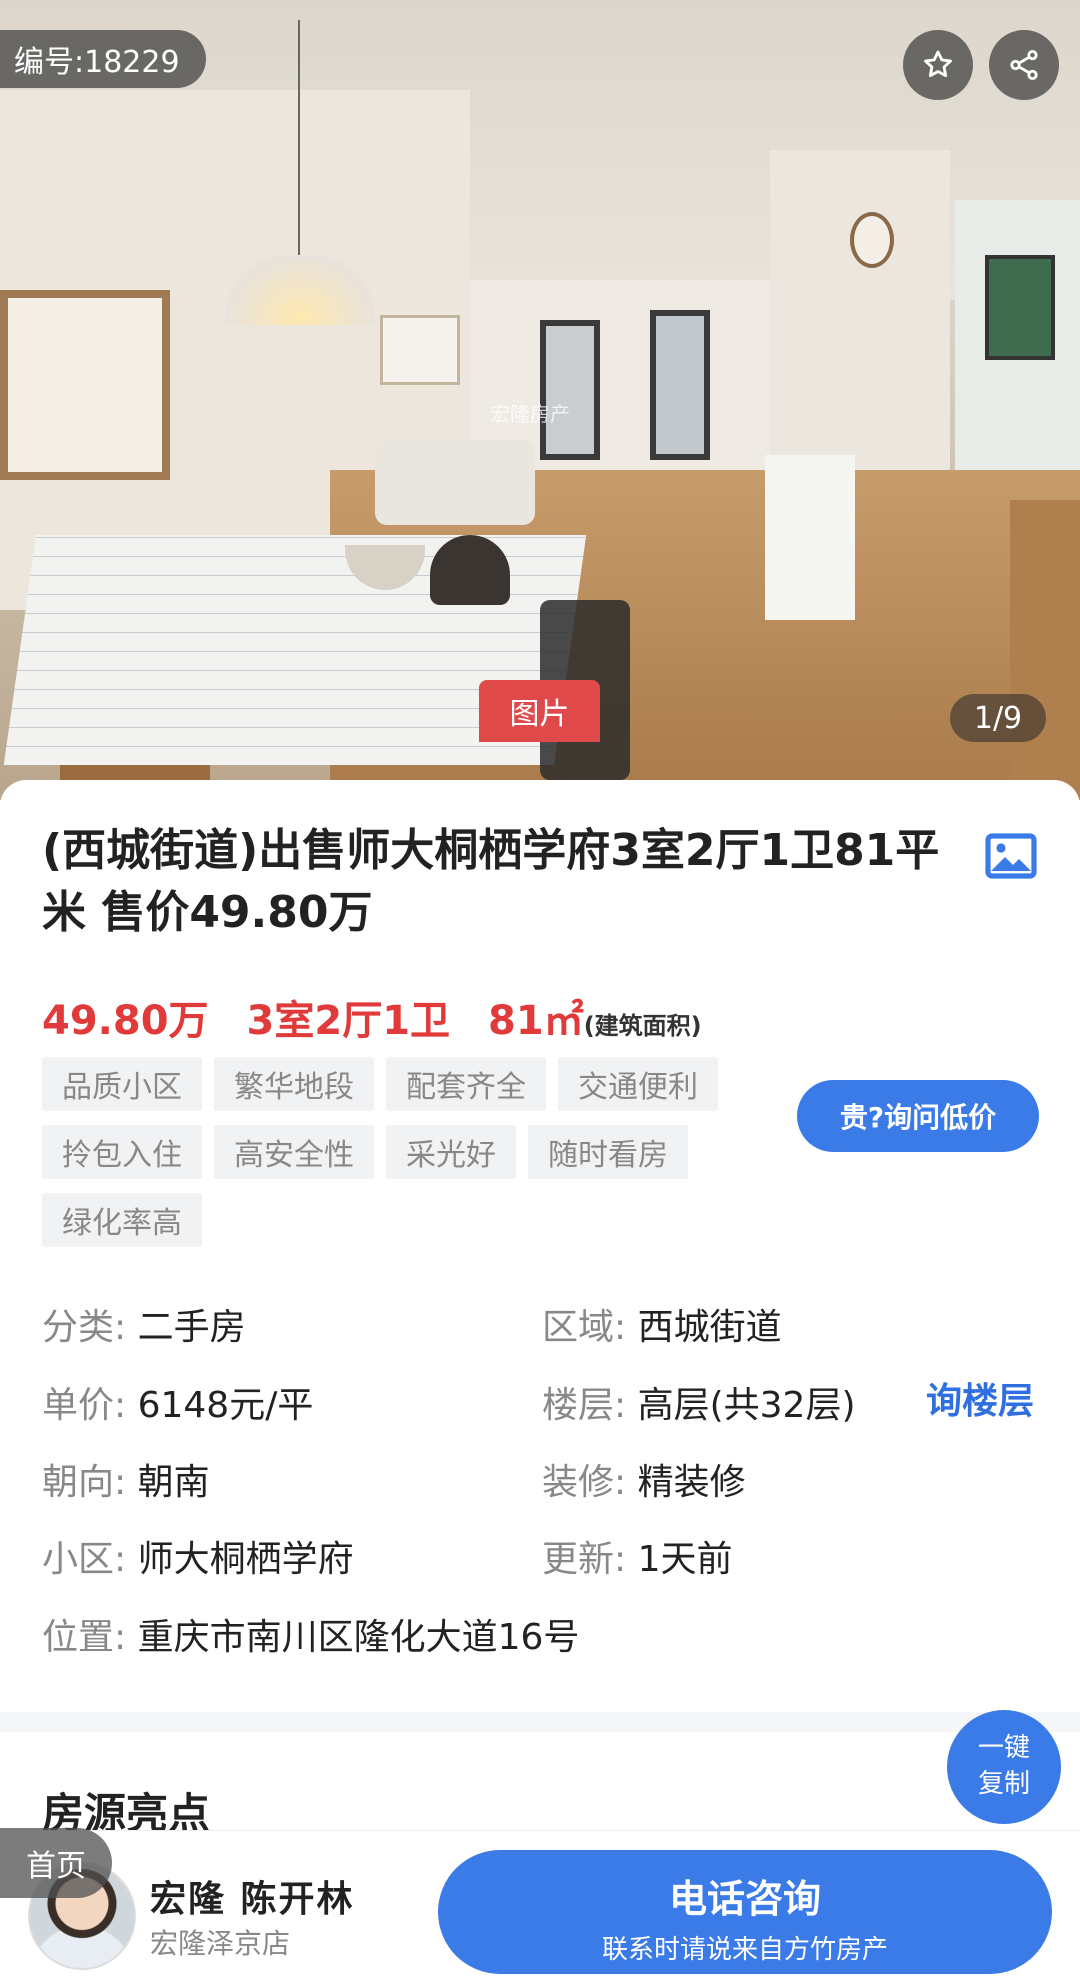  Describe the element at coordinates (662, 1327) in the screenshot. I see `detail-region: 区域: 西城街道` at that location.